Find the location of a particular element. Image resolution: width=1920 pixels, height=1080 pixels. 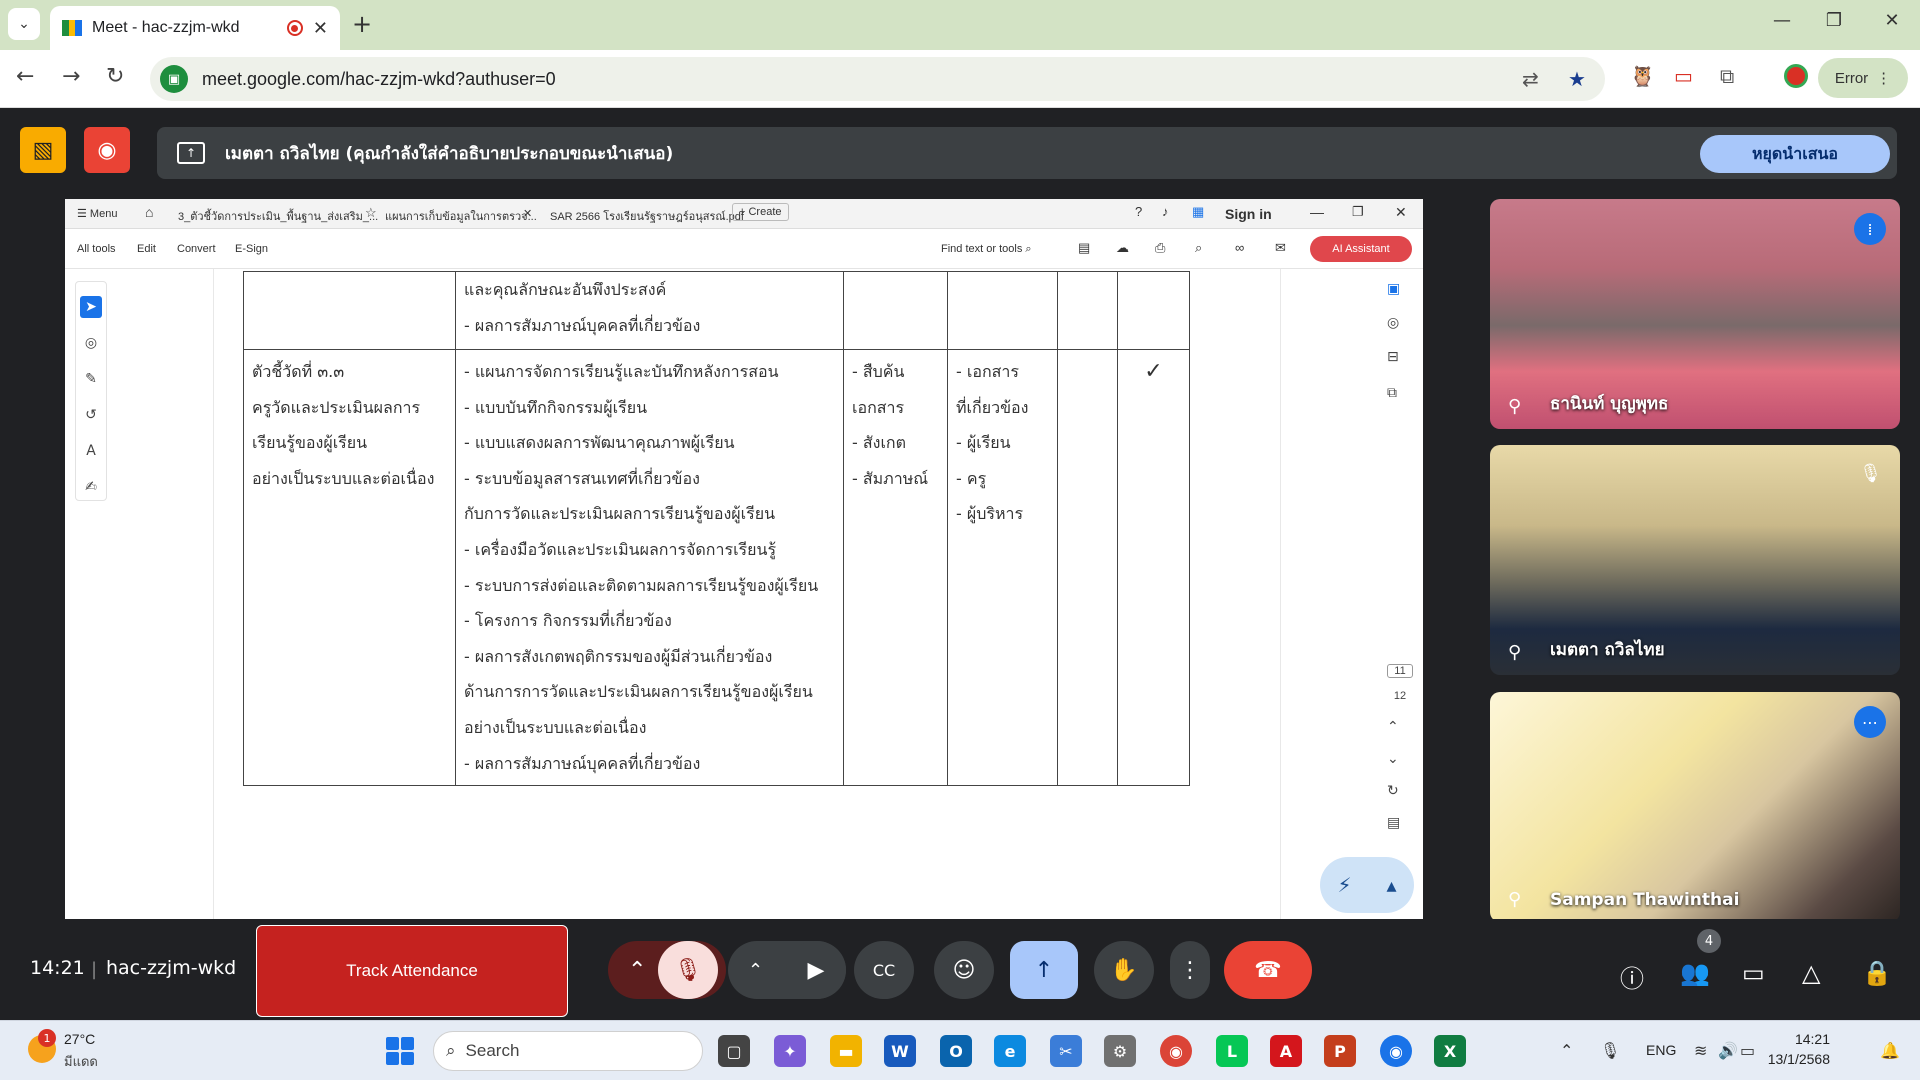

present-screen-button: ↑ is located at coordinates (1044, 970).